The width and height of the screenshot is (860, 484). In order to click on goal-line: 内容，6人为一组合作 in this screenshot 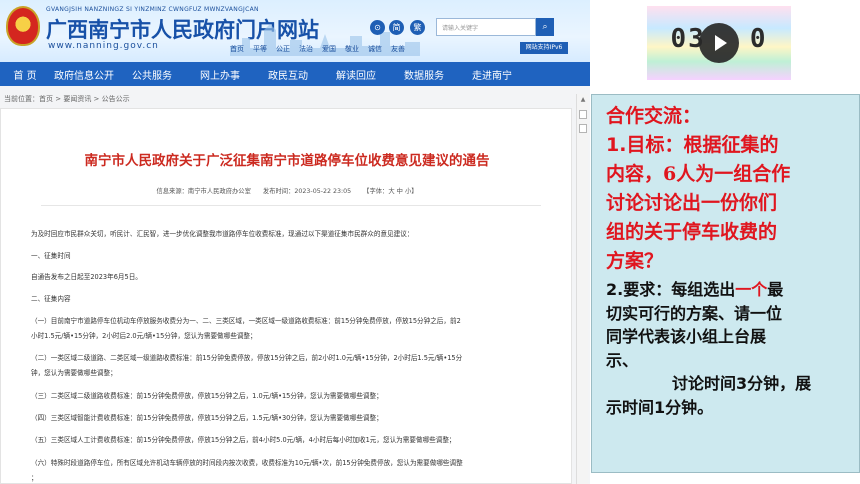, I will do `click(698, 174)`.